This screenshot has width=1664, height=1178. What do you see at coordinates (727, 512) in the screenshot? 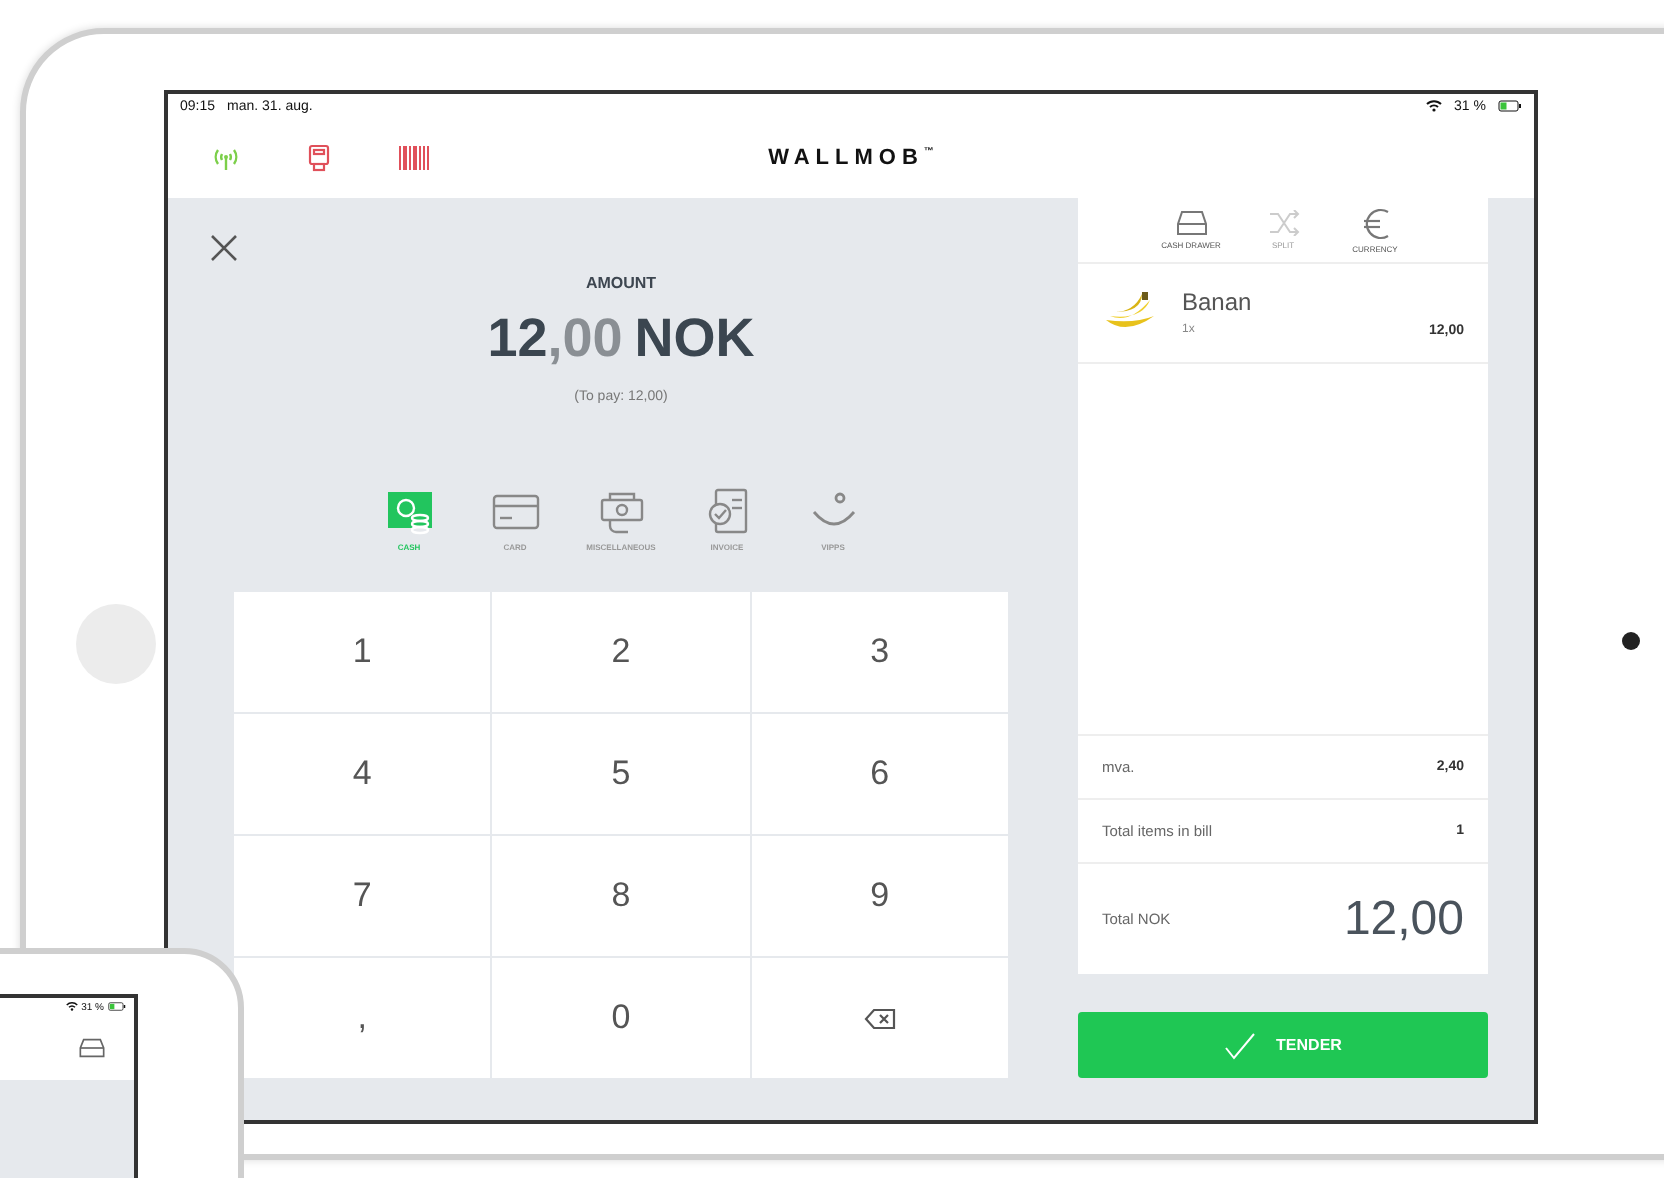
I see `invoice-icon` at bounding box center [727, 512].